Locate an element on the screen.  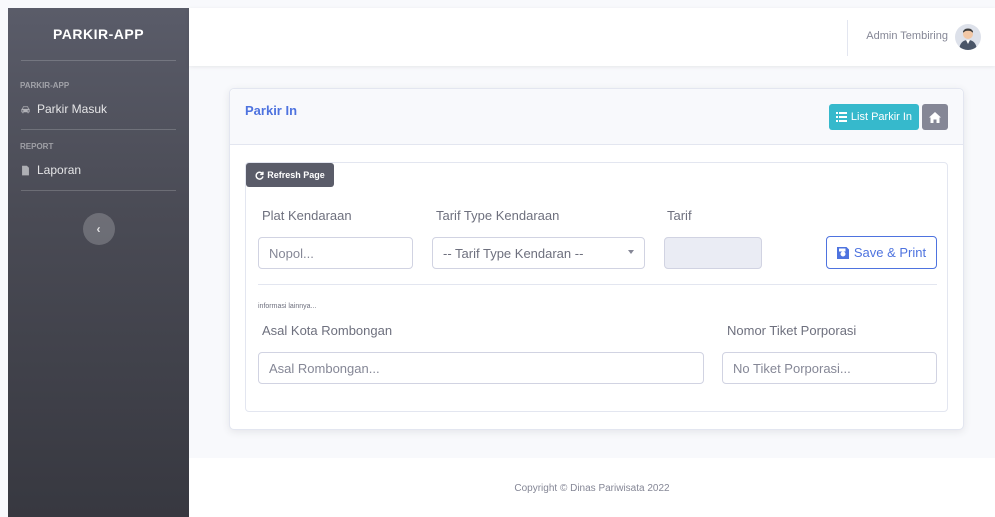
user-avatar-icon is located at coordinates (968, 39).